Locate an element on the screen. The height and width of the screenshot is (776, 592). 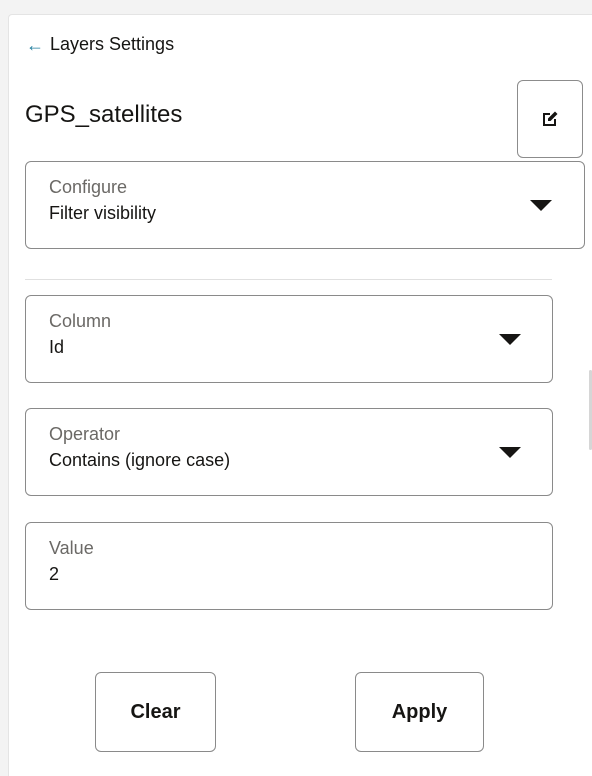
operator-value: Contains (ignore case) is located at coordinates (140, 460).